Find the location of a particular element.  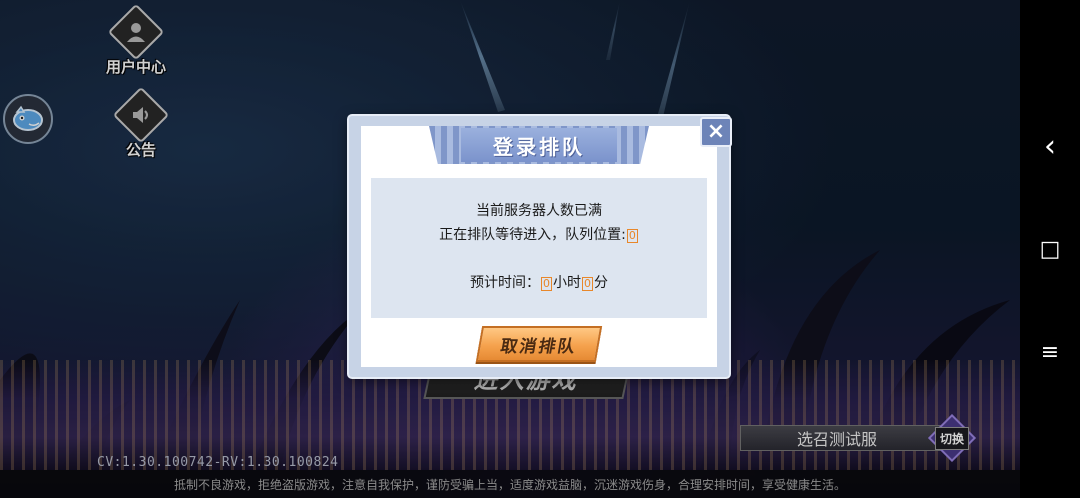

menu-nav-button: ≡ is located at coordinates (1050, 352).